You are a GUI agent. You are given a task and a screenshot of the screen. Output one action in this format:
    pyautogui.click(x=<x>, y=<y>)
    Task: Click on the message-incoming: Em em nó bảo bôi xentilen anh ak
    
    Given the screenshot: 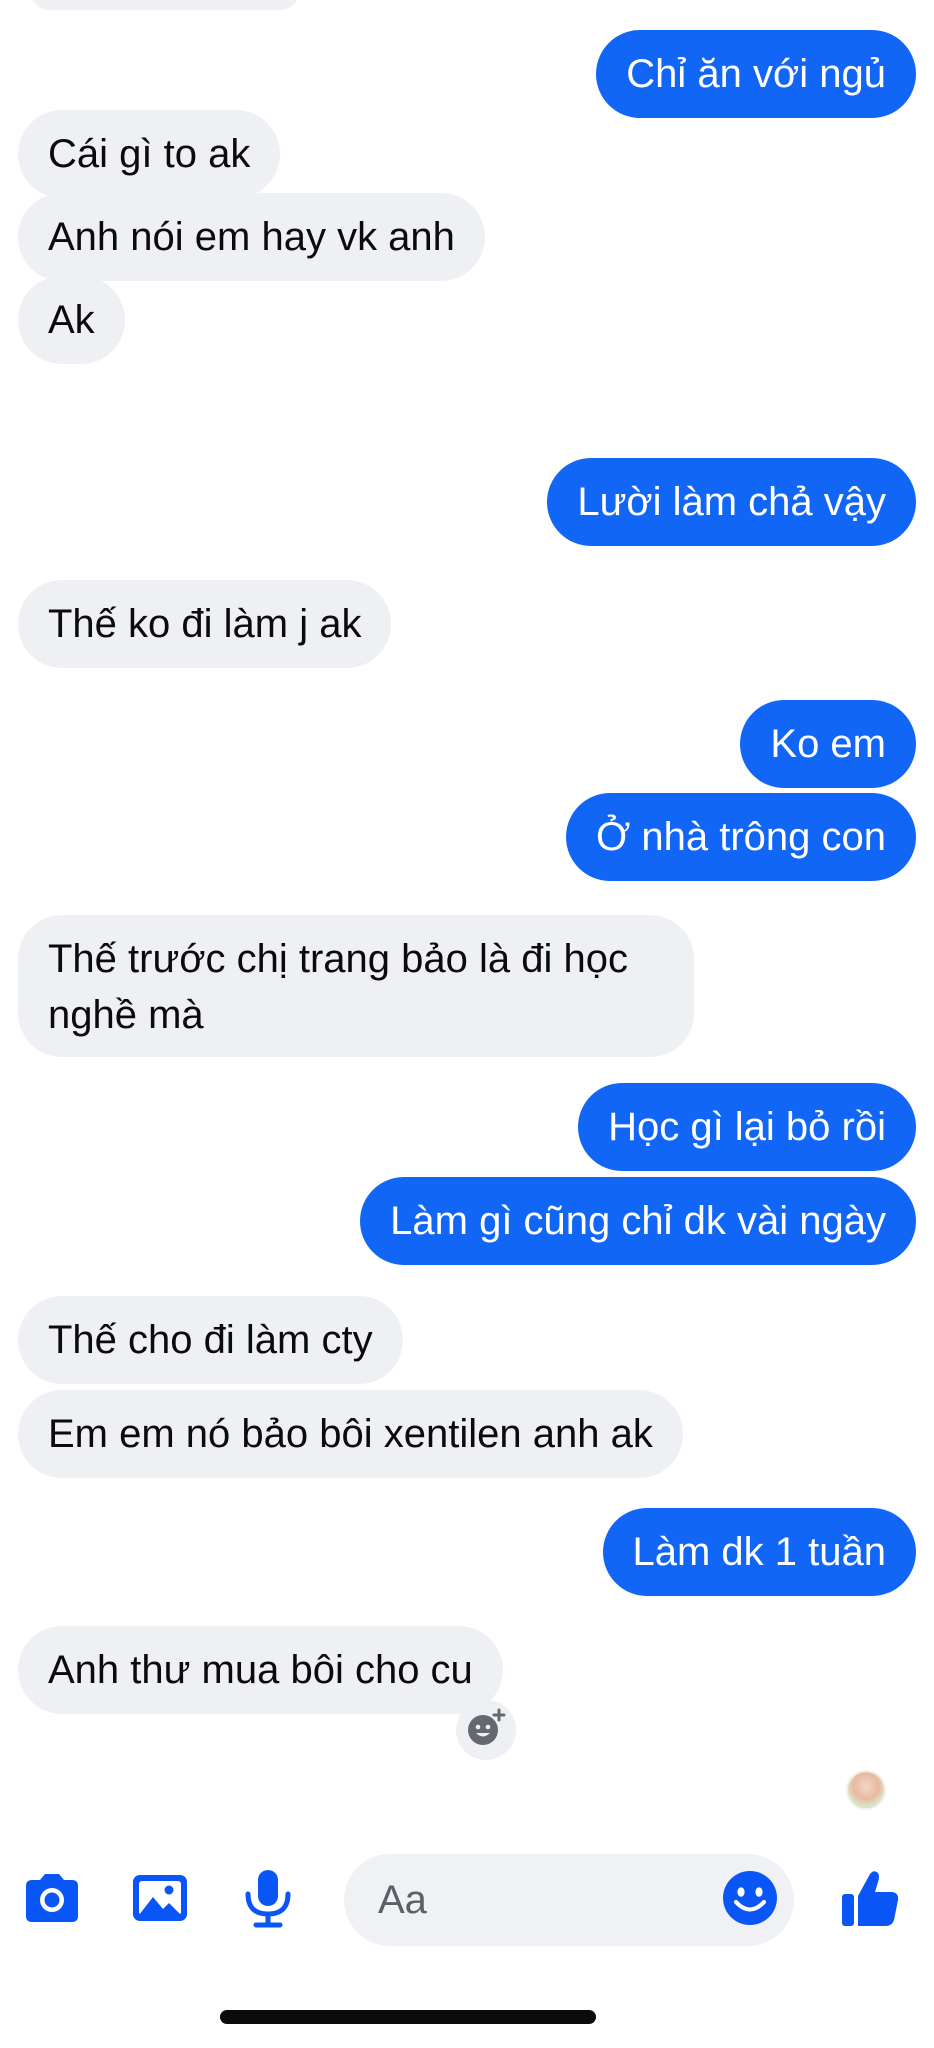 What is the action you would take?
    pyautogui.click(x=350, y=1434)
    